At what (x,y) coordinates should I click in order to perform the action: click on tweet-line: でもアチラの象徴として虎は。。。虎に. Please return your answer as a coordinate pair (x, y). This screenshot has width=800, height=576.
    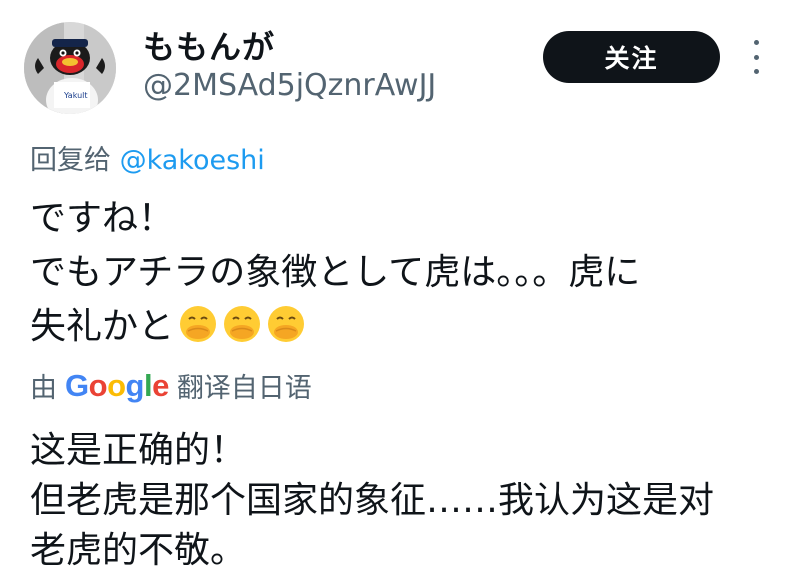
    Looking at the image, I should click on (335, 272).